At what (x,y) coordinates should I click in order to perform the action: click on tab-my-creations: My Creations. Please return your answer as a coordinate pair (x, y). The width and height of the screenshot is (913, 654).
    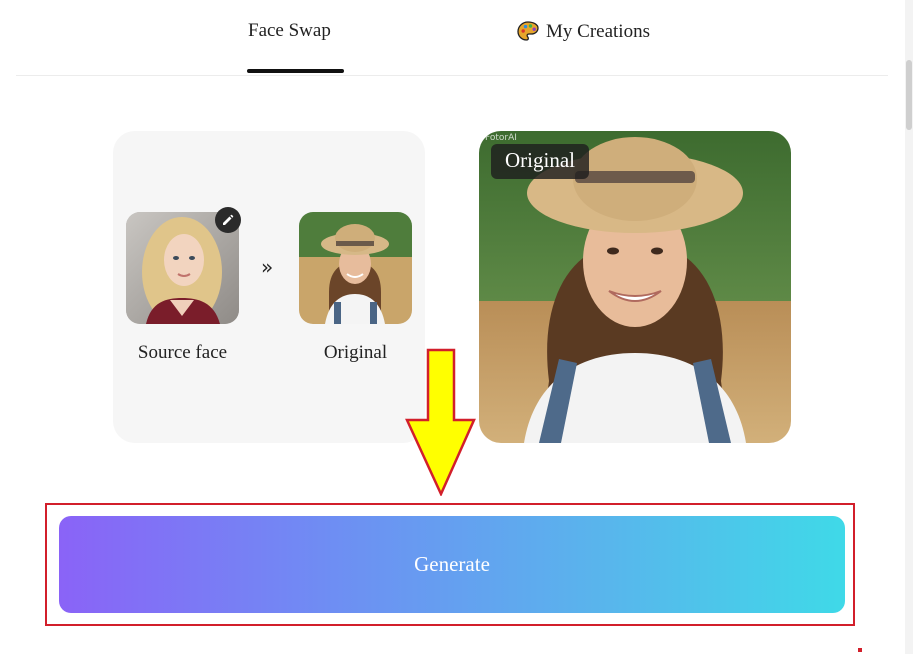
    Looking at the image, I should click on (583, 32).